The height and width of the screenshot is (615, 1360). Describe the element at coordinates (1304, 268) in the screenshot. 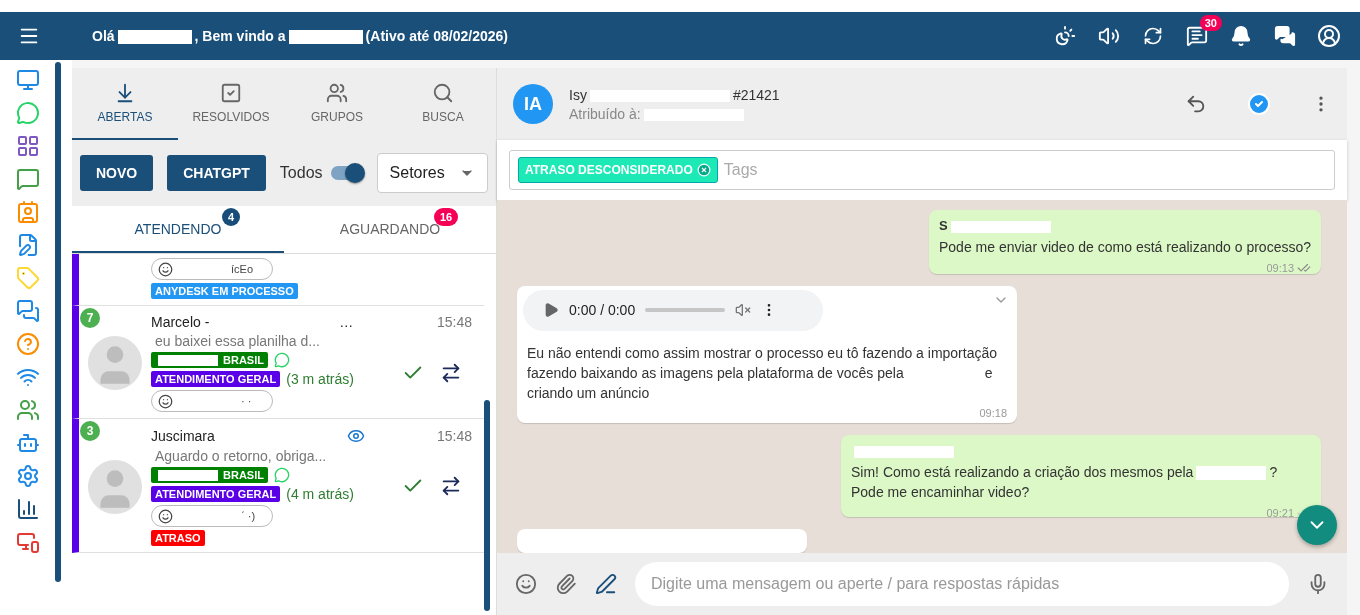

I see `double-check-icon` at that location.